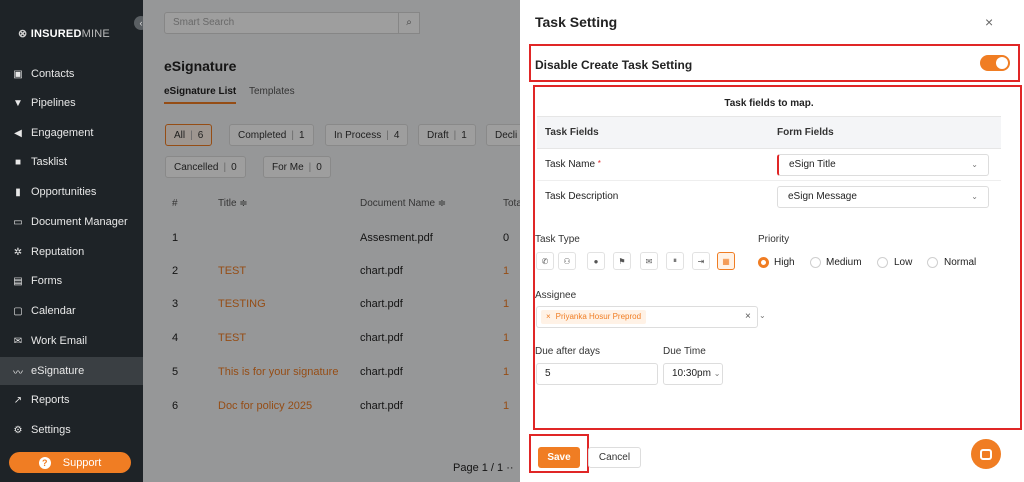 The height and width of the screenshot is (482, 1024). Describe the element at coordinates (815, 262) in the screenshot. I see `priority-medium-radio` at that location.